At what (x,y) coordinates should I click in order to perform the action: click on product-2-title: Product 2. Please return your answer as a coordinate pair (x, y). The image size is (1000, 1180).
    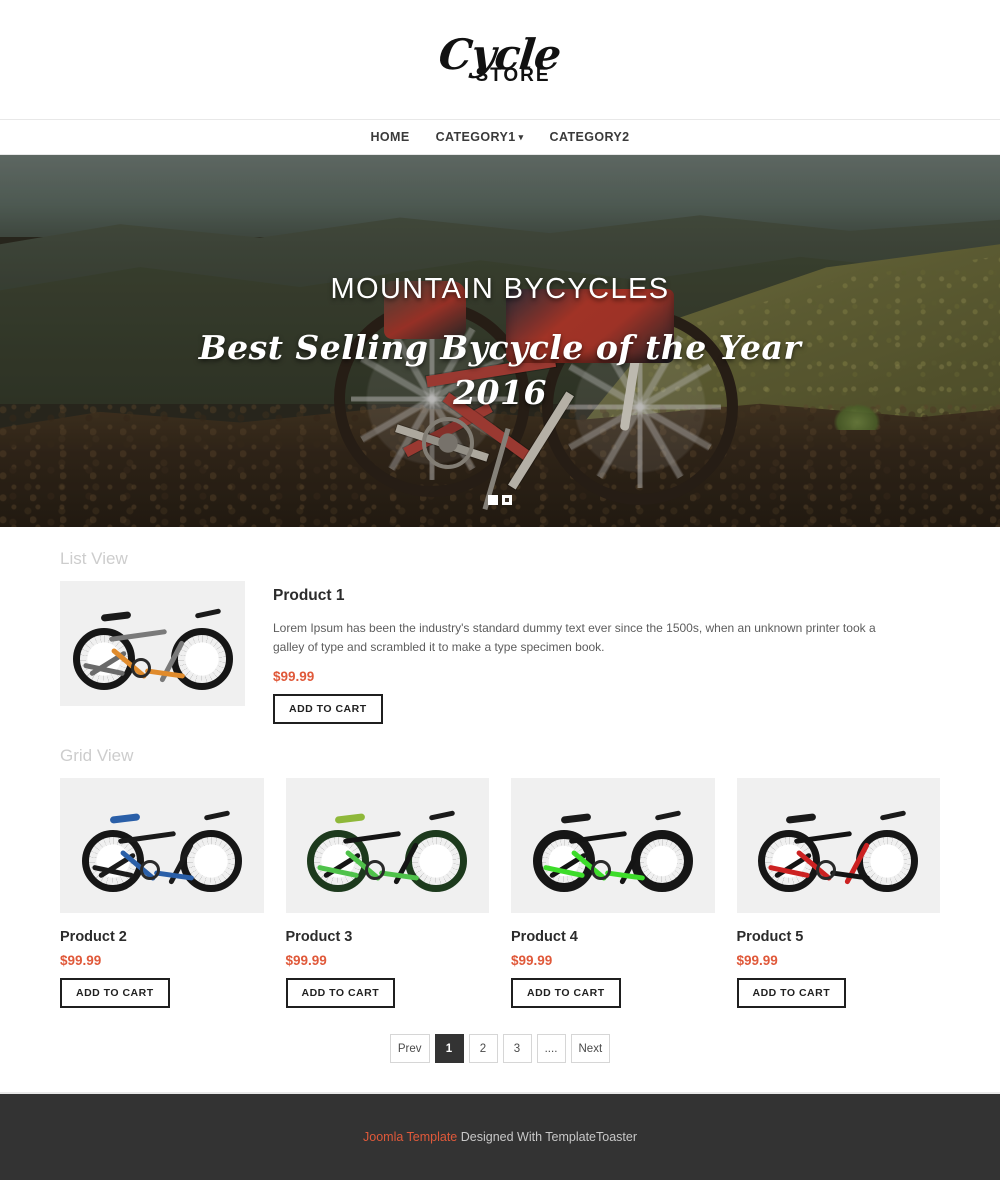
    Looking at the image, I should click on (93, 937).